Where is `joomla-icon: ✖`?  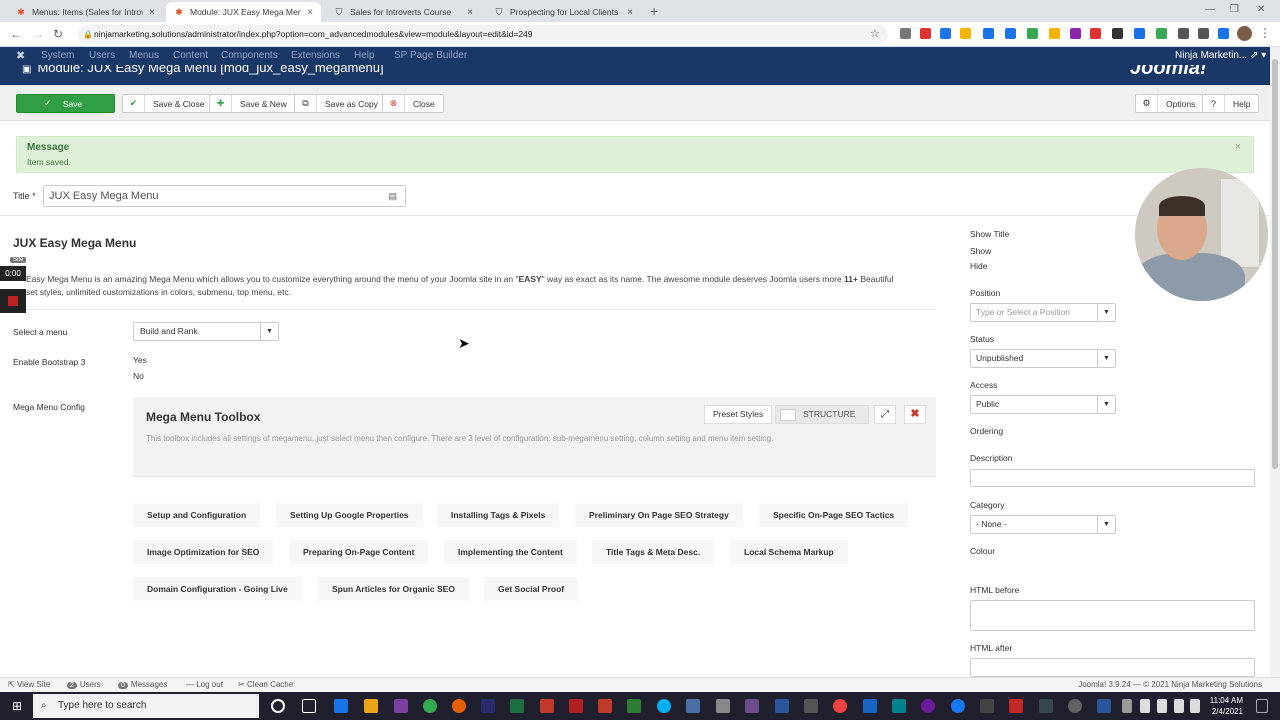 joomla-icon: ✖ is located at coordinates (20, 55).